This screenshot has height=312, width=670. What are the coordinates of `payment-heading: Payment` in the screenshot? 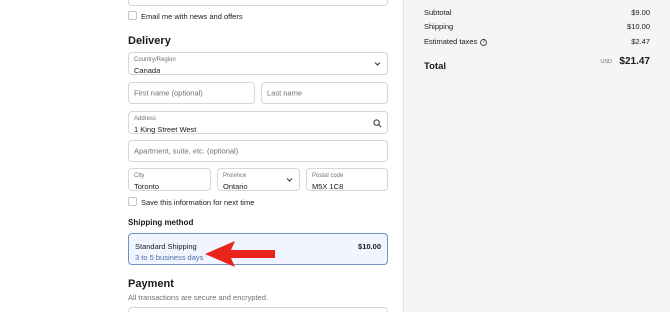 It's located at (151, 284).